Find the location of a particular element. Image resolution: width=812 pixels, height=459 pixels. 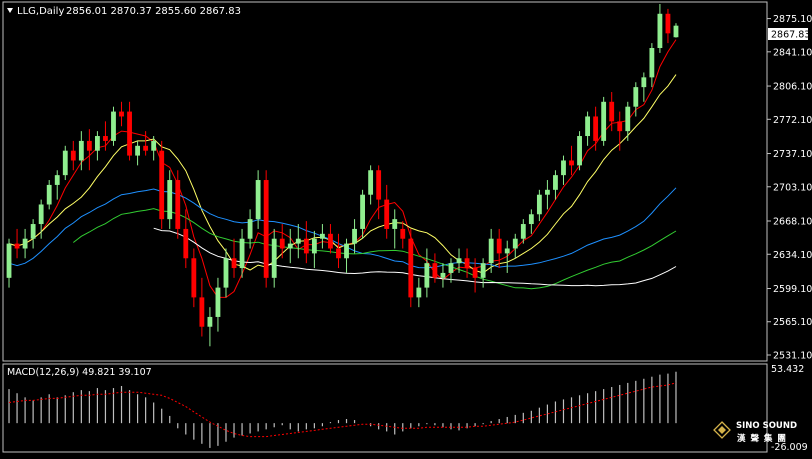

price-tick-label: 2531.10 is located at coordinates (792, 355).